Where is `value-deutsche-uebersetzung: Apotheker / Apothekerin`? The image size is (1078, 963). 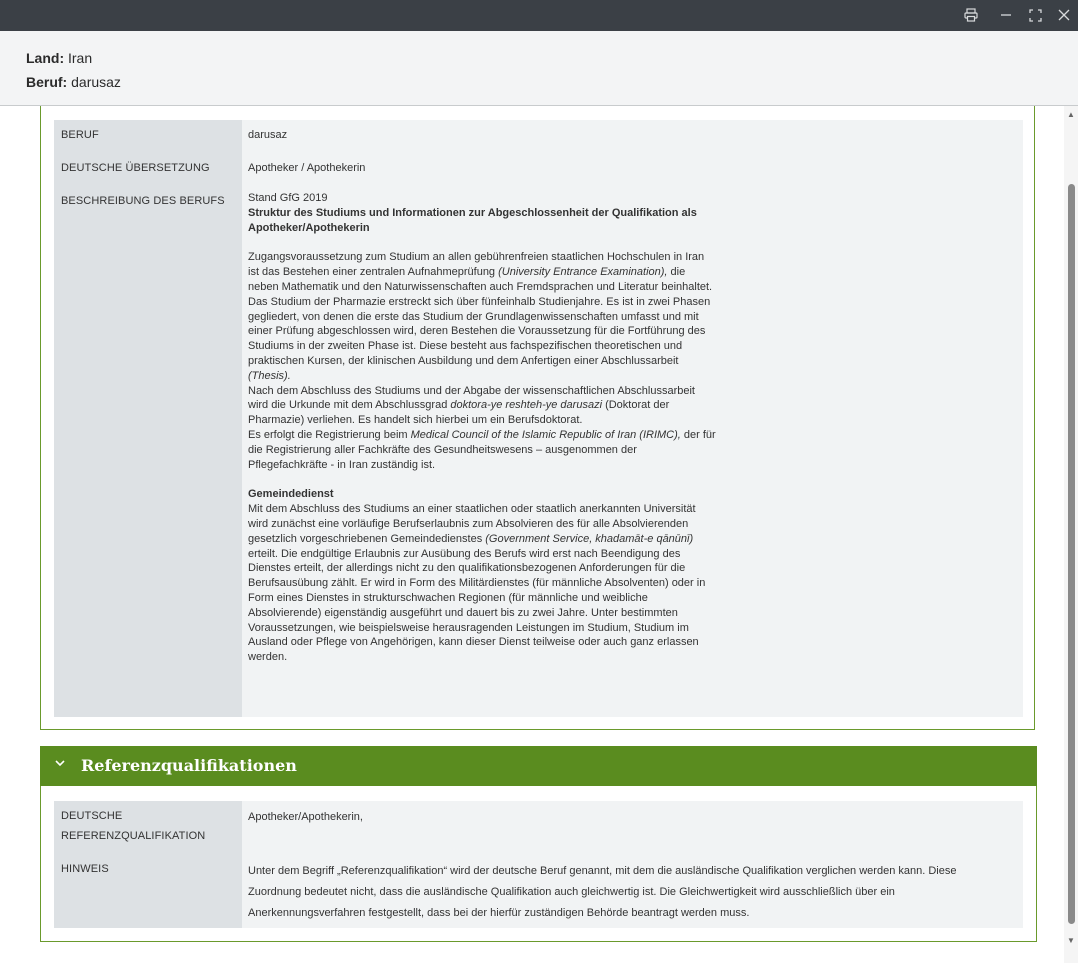
value-deutsche-uebersetzung: Apotheker / Apothekerin is located at coordinates (307, 168).